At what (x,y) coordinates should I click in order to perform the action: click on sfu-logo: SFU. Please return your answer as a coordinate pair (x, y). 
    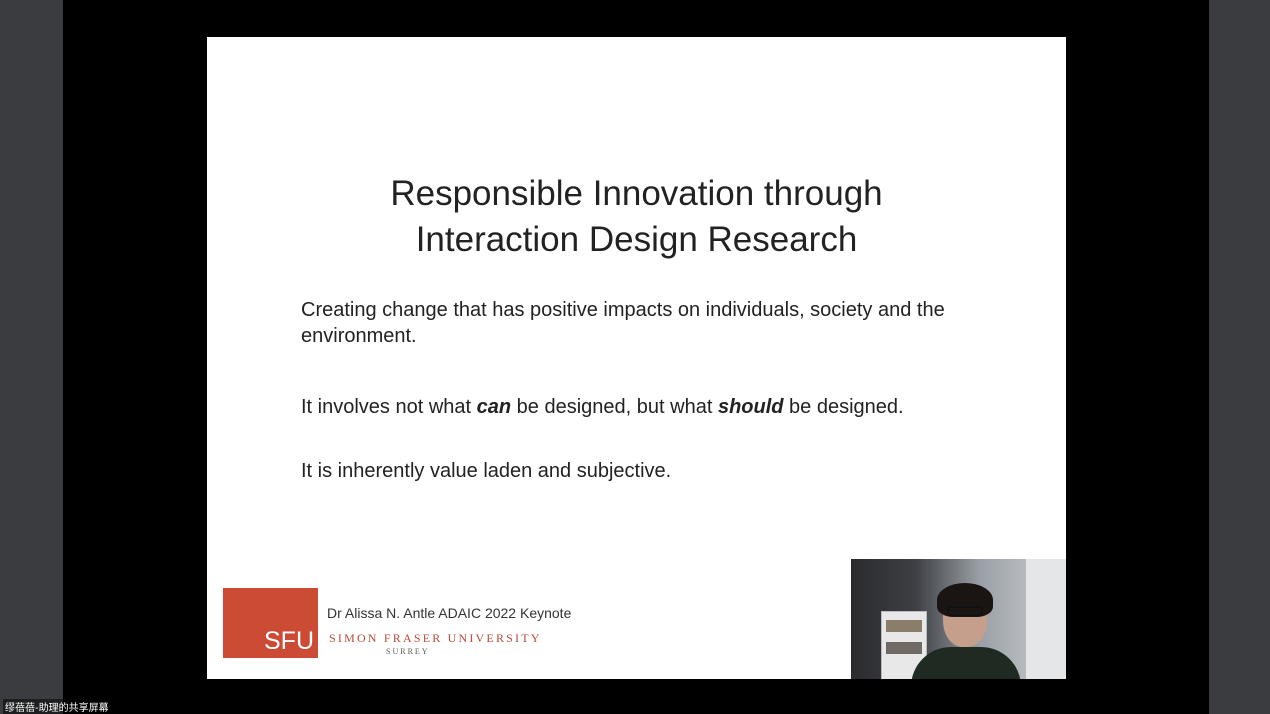
    Looking at the image, I should click on (270, 623).